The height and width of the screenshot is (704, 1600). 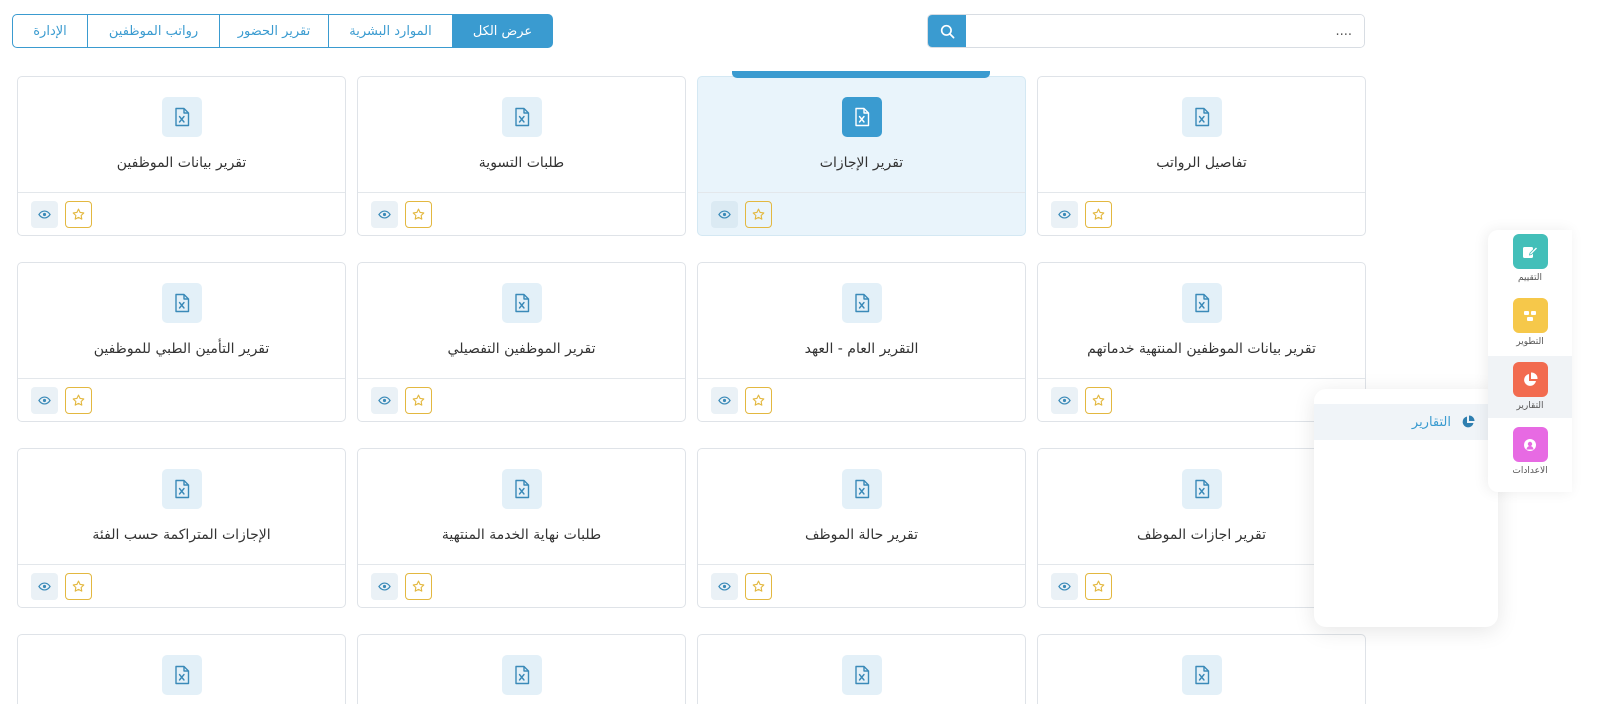 What do you see at coordinates (1530, 251) in the screenshot?
I see `edit-icon` at bounding box center [1530, 251].